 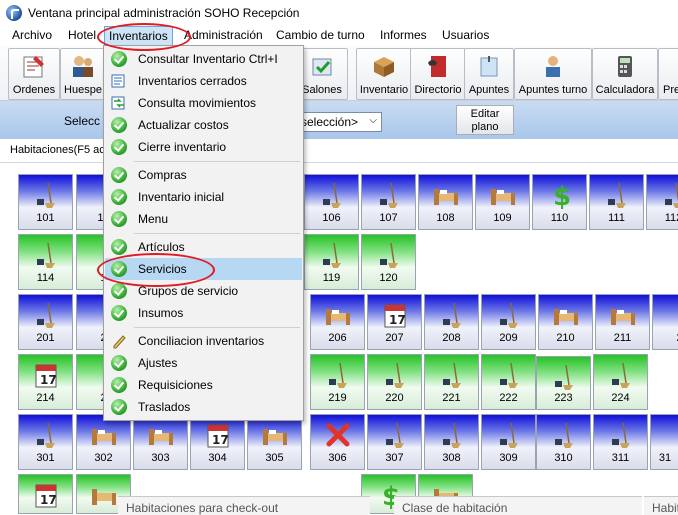 I want to click on room-tile: $110, so click(x=559, y=202).